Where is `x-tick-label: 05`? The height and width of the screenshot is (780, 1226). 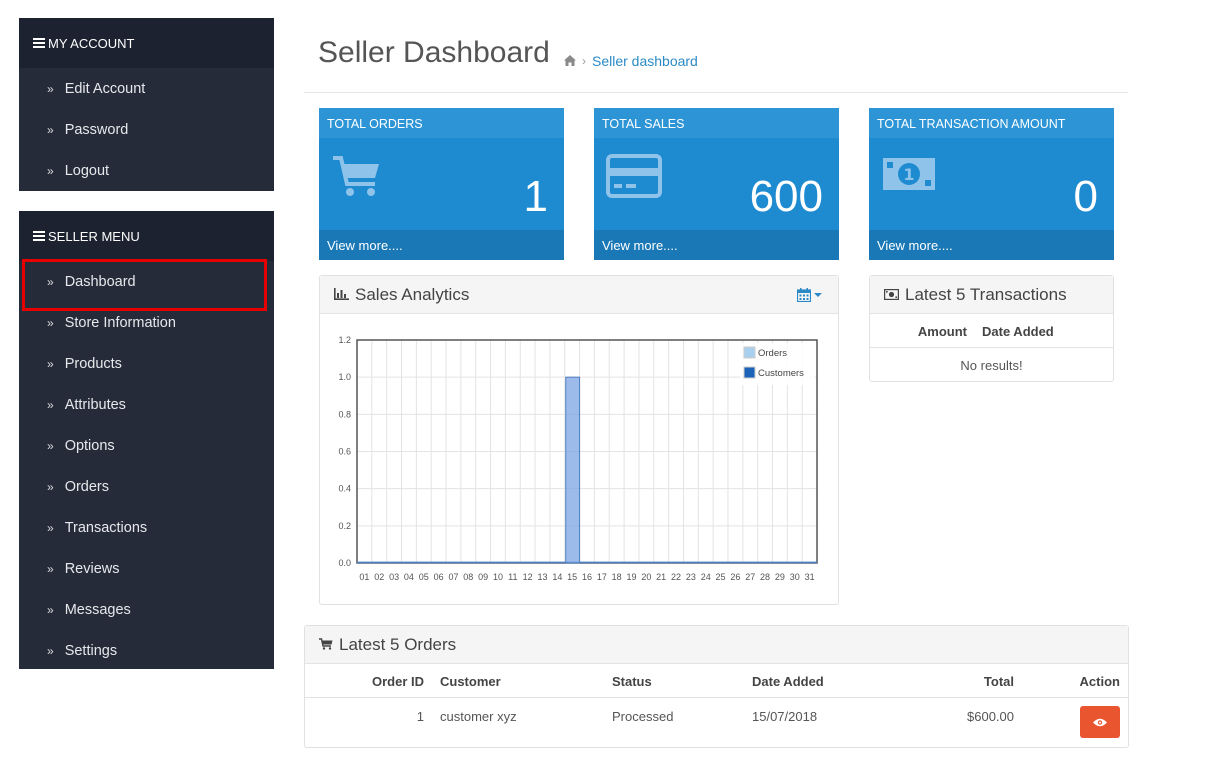 x-tick-label: 05 is located at coordinates (424, 577).